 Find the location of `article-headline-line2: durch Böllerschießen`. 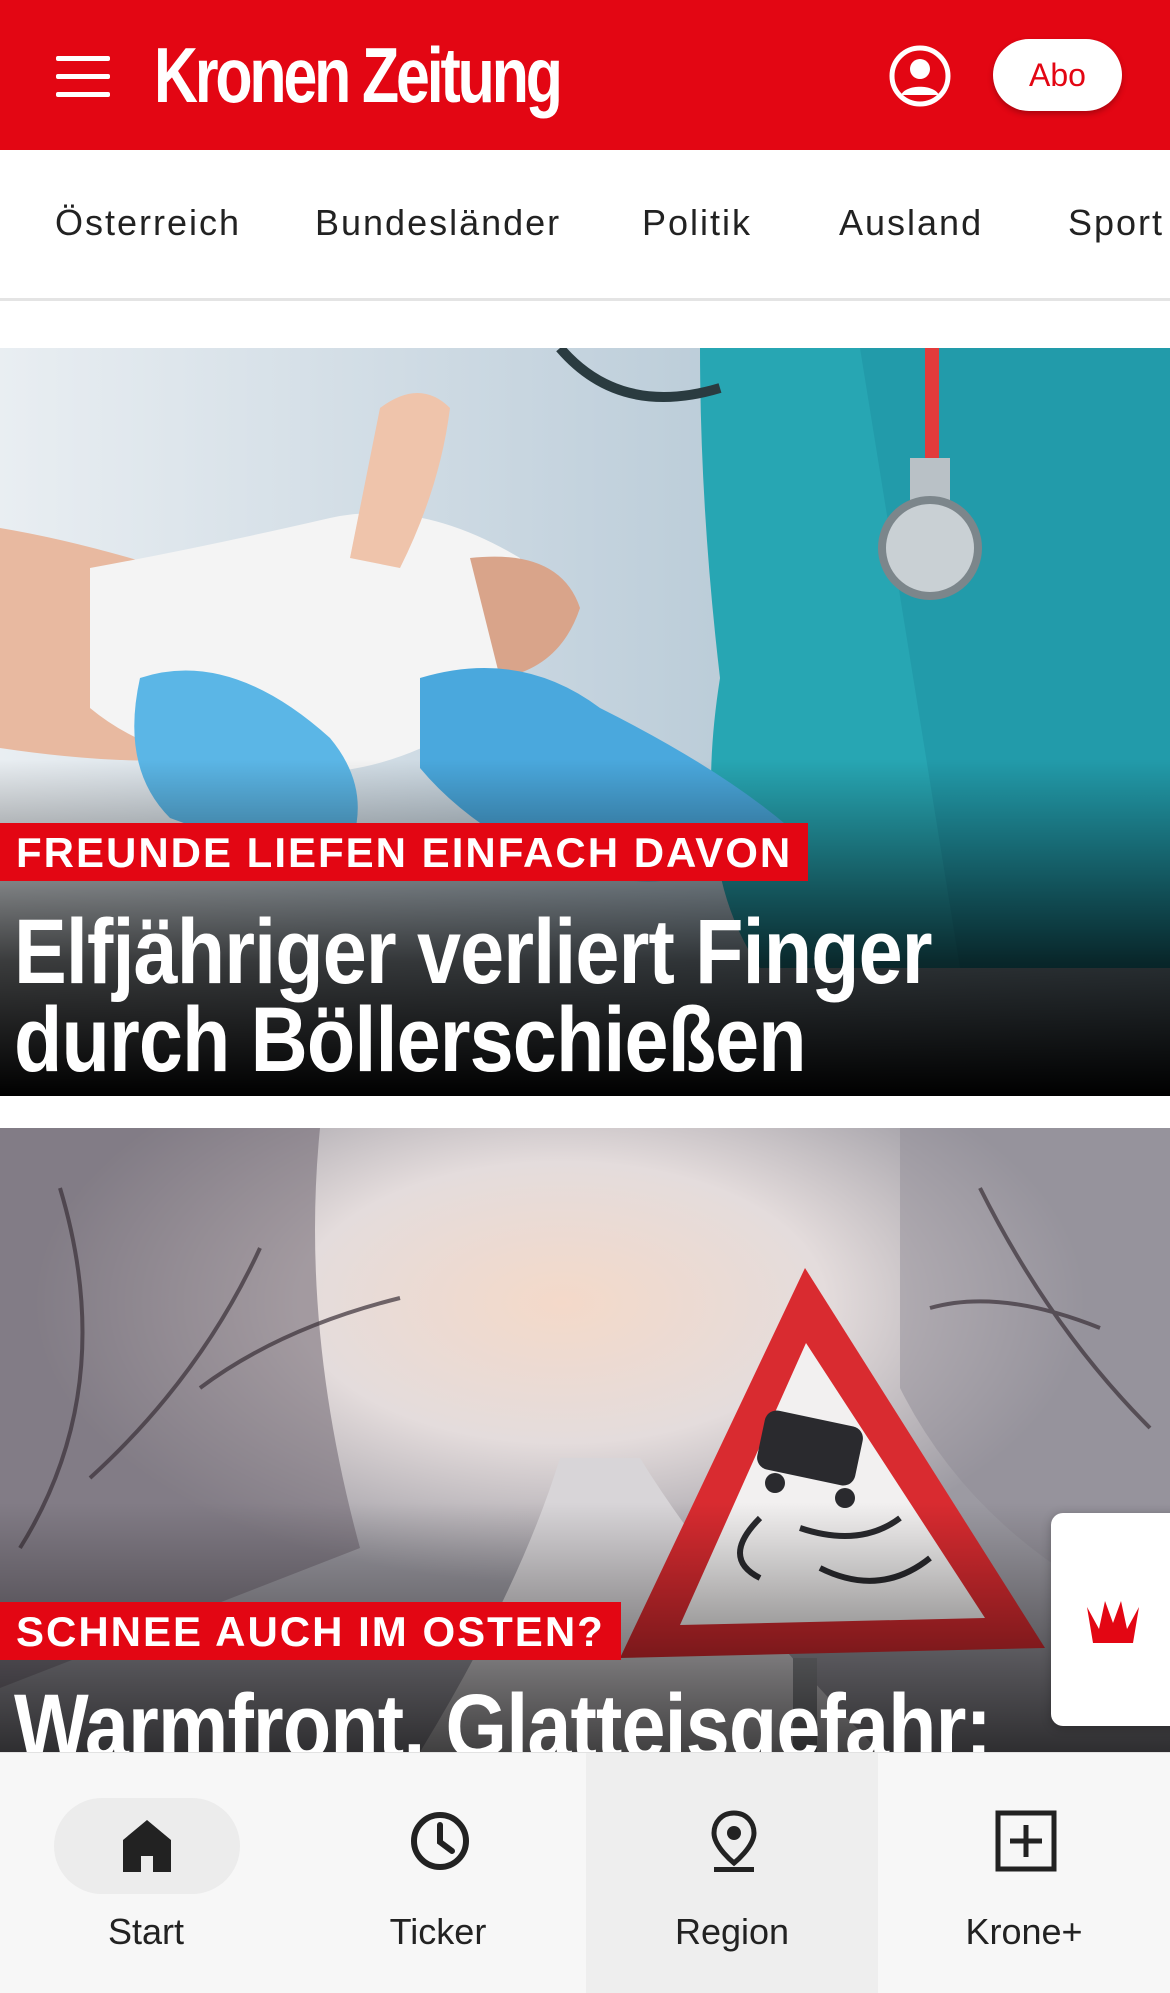

article-headline-line2: durch Böllerschießen is located at coordinates (410, 1040).